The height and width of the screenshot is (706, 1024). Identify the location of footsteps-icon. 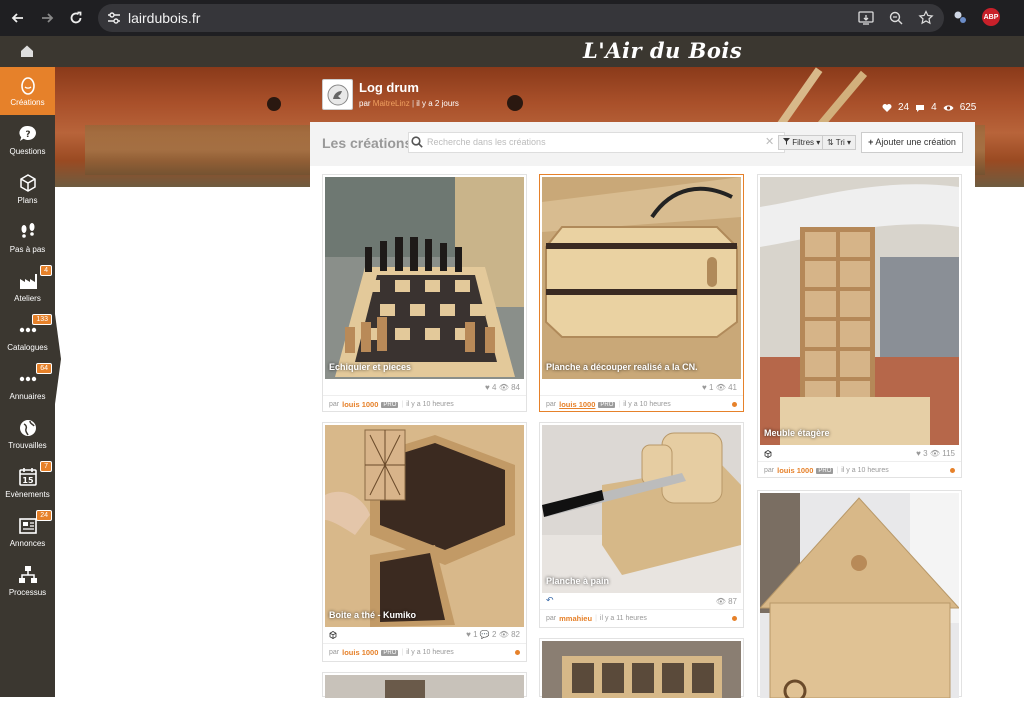
(27, 230).